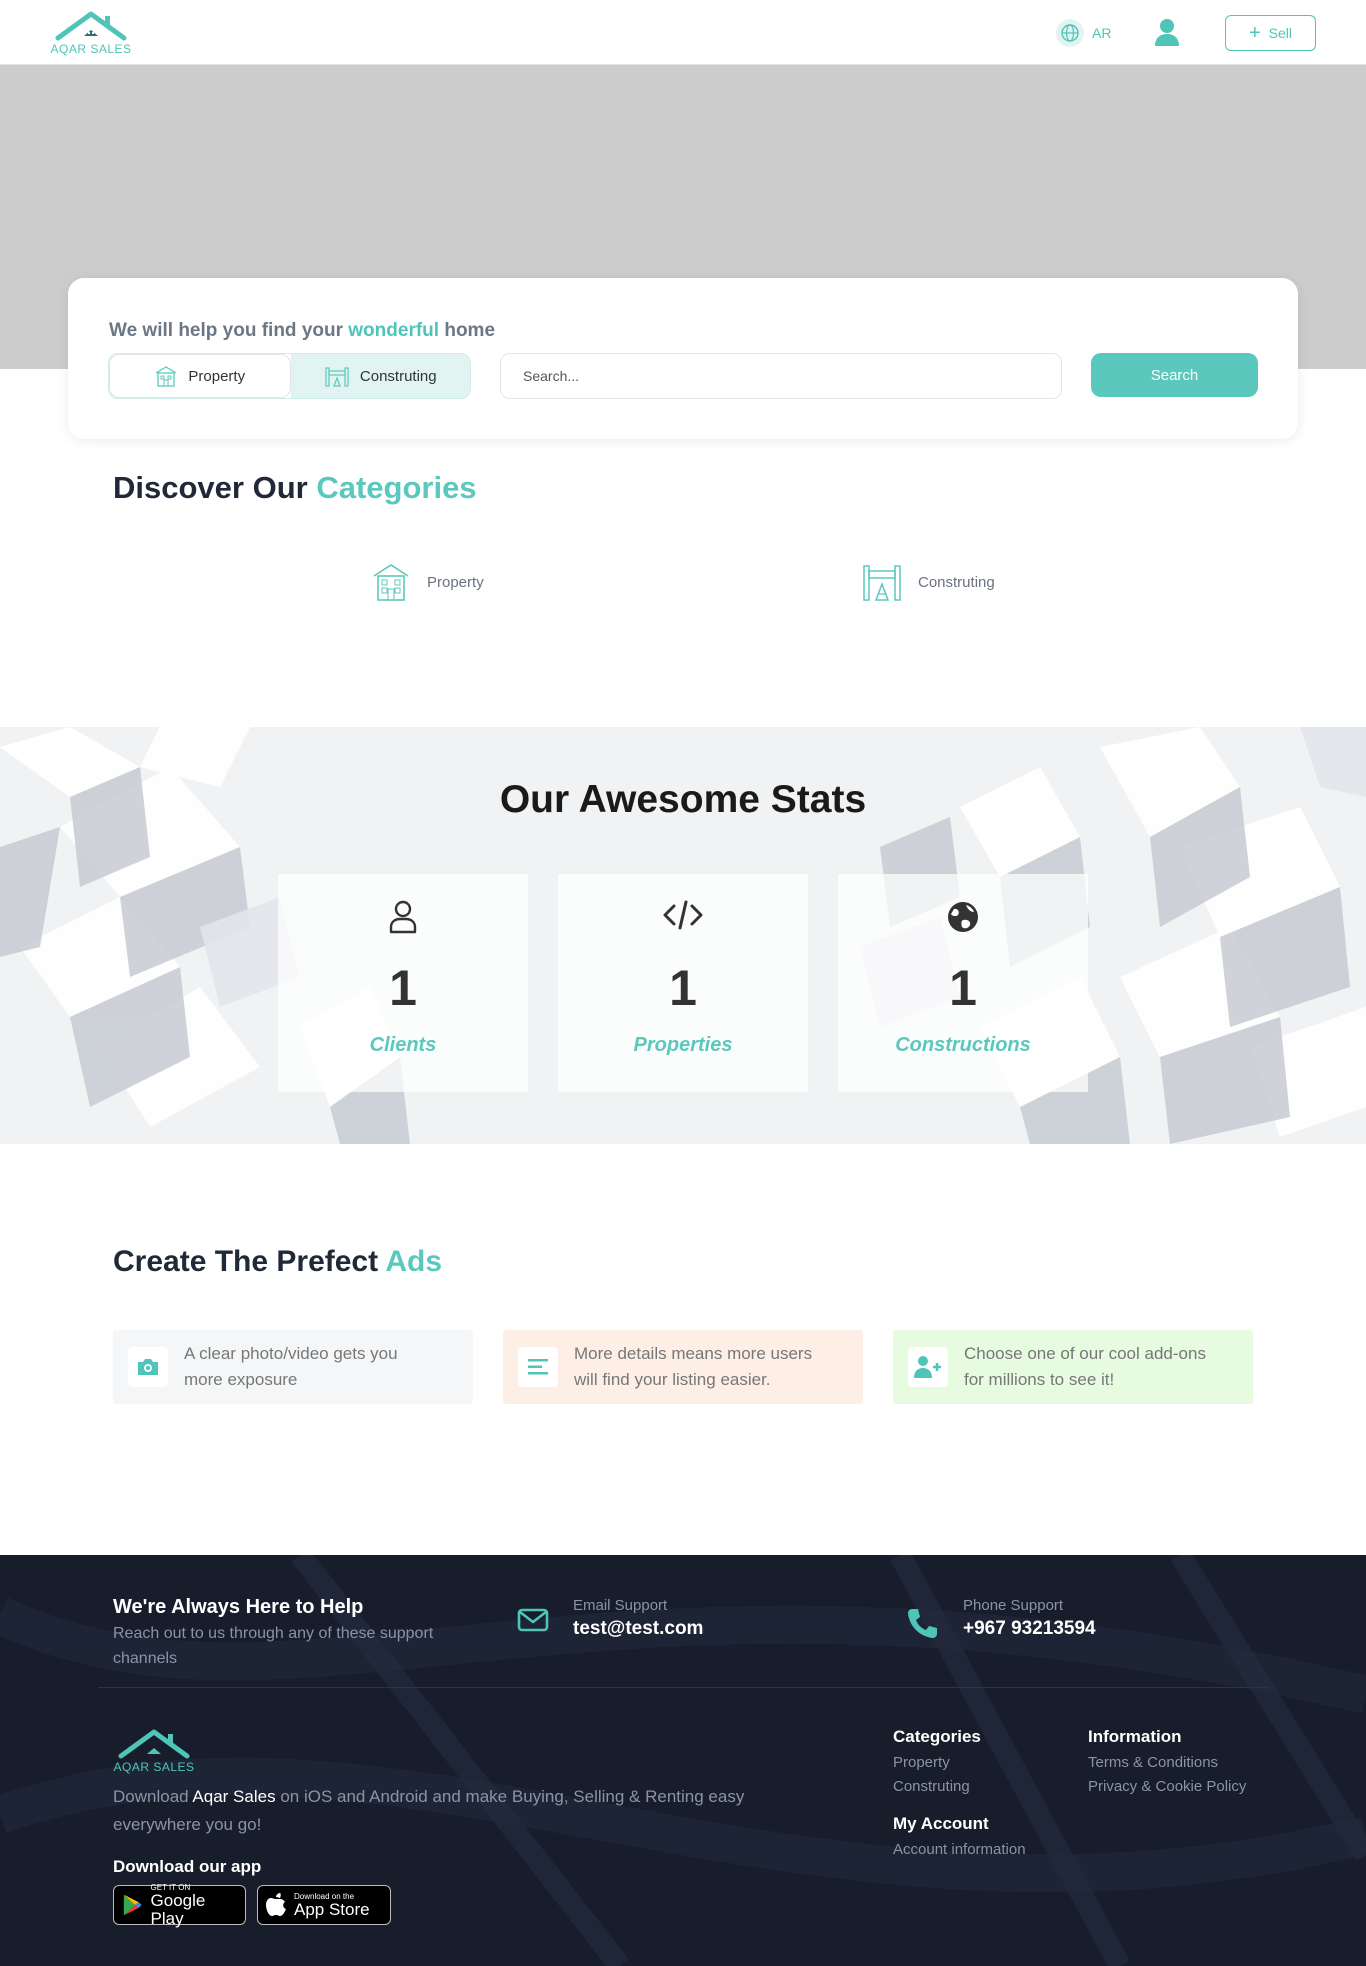  I want to click on ads-title: Create The Prefect Ads, so click(278, 1261).